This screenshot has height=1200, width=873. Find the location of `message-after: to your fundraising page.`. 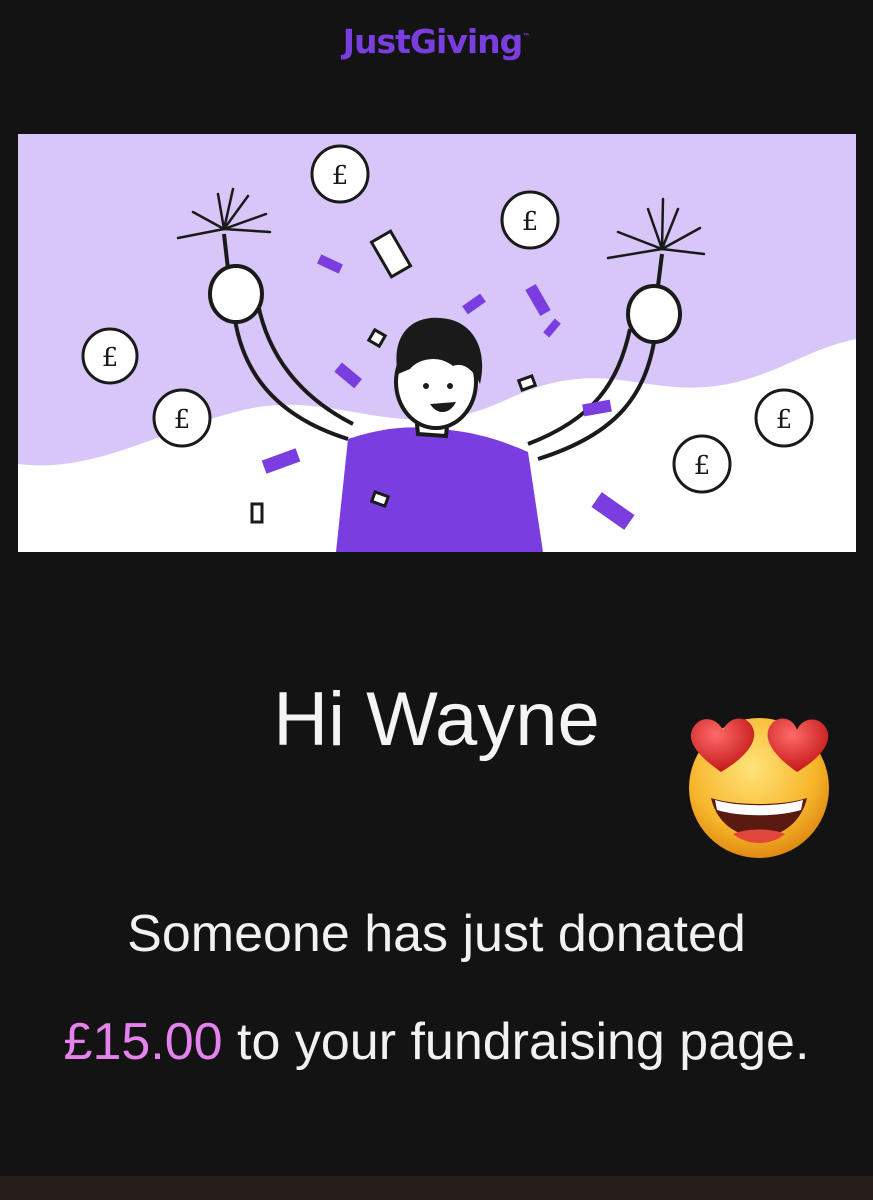

message-after: to your fundraising page. is located at coordinates (523, 1042).